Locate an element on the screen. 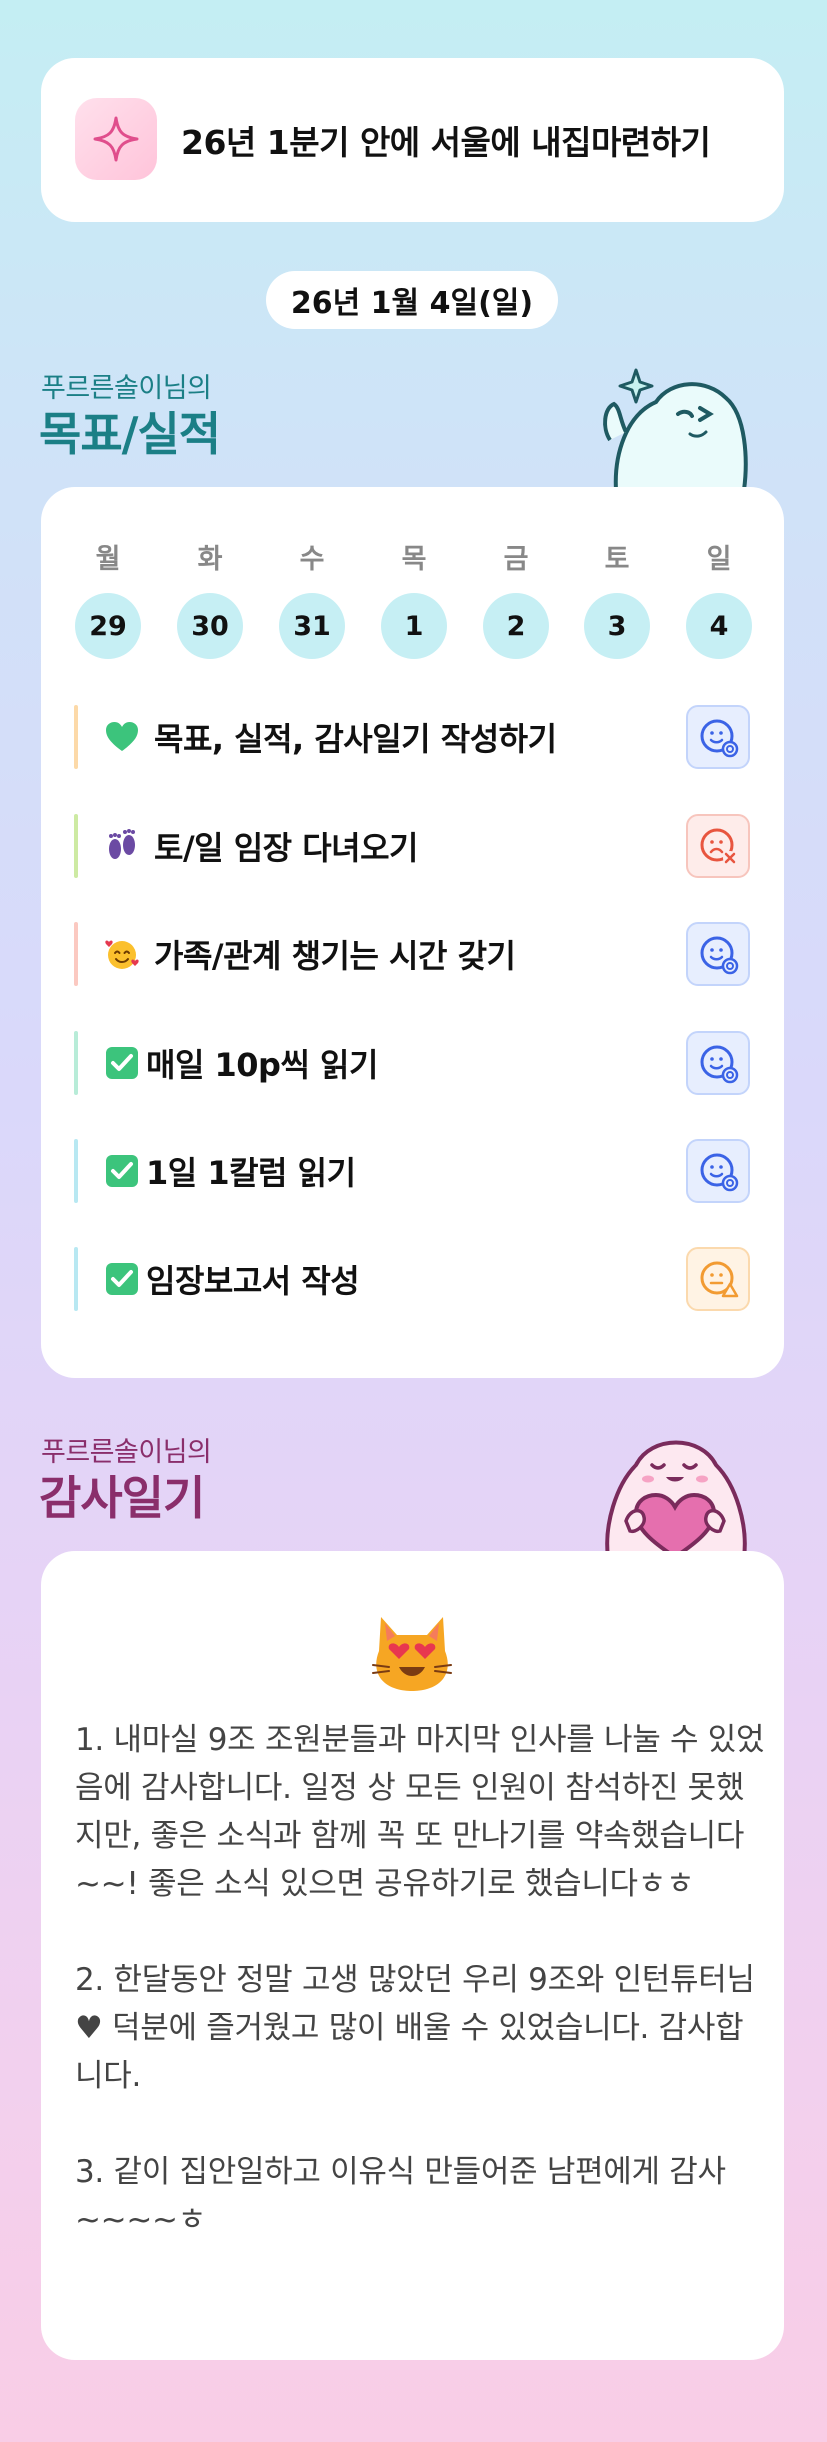  day-name: 목 is located at coordinates (414, 559).